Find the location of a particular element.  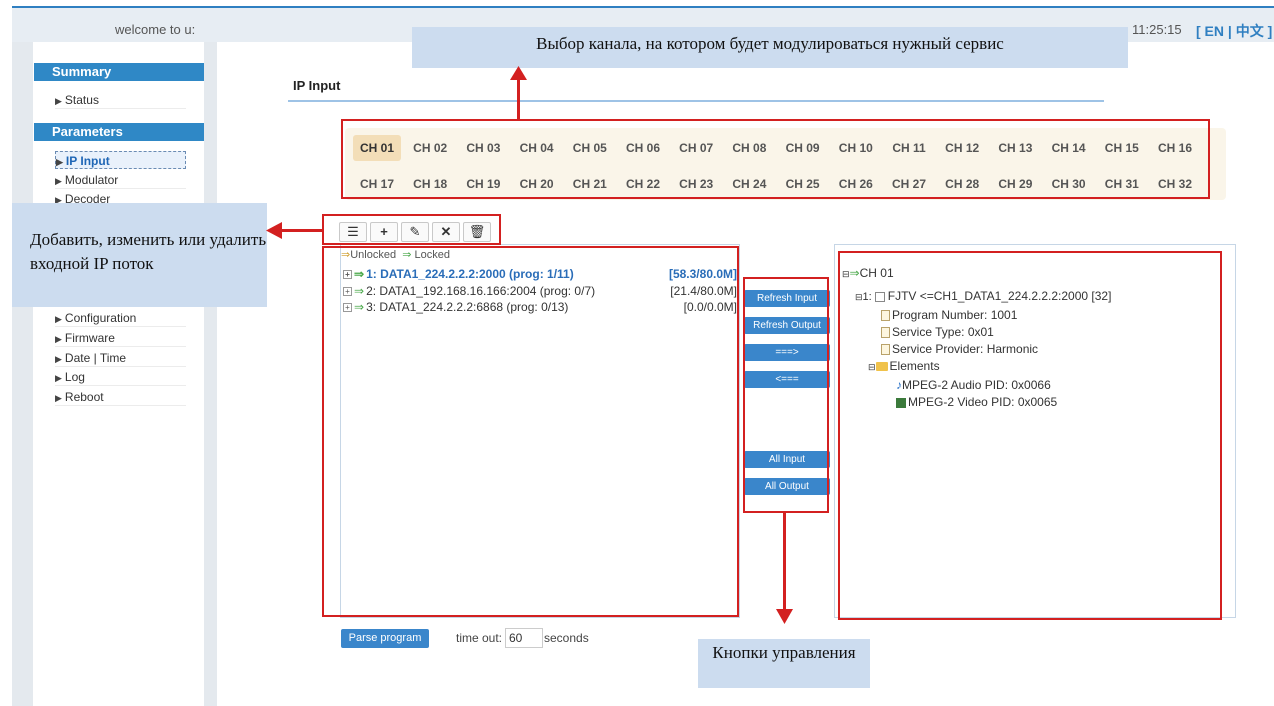

title-divider is located at coordinates (696, 101).